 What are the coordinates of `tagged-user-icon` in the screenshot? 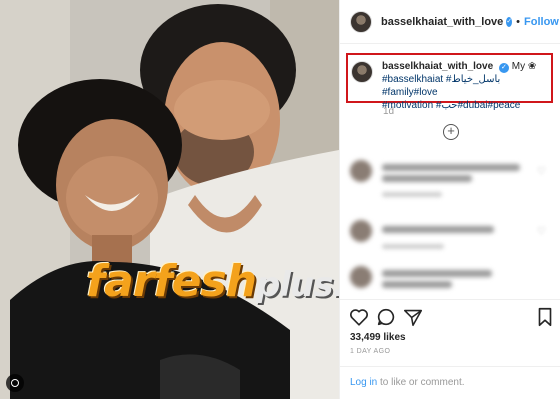 It's located at (15, 383).